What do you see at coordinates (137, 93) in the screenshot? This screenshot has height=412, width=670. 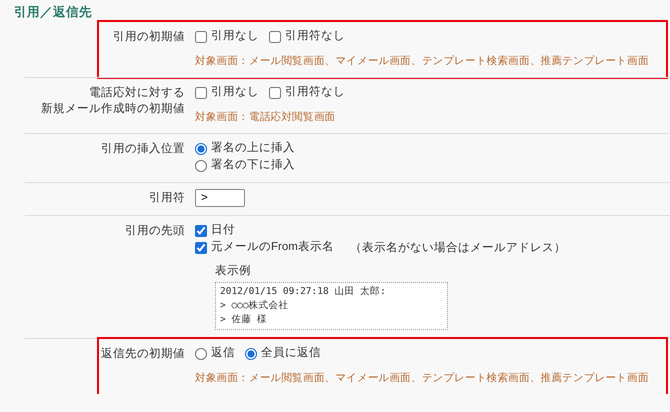 I see `setting-label: 電話応対に対する` at bounding box center [137, 93].